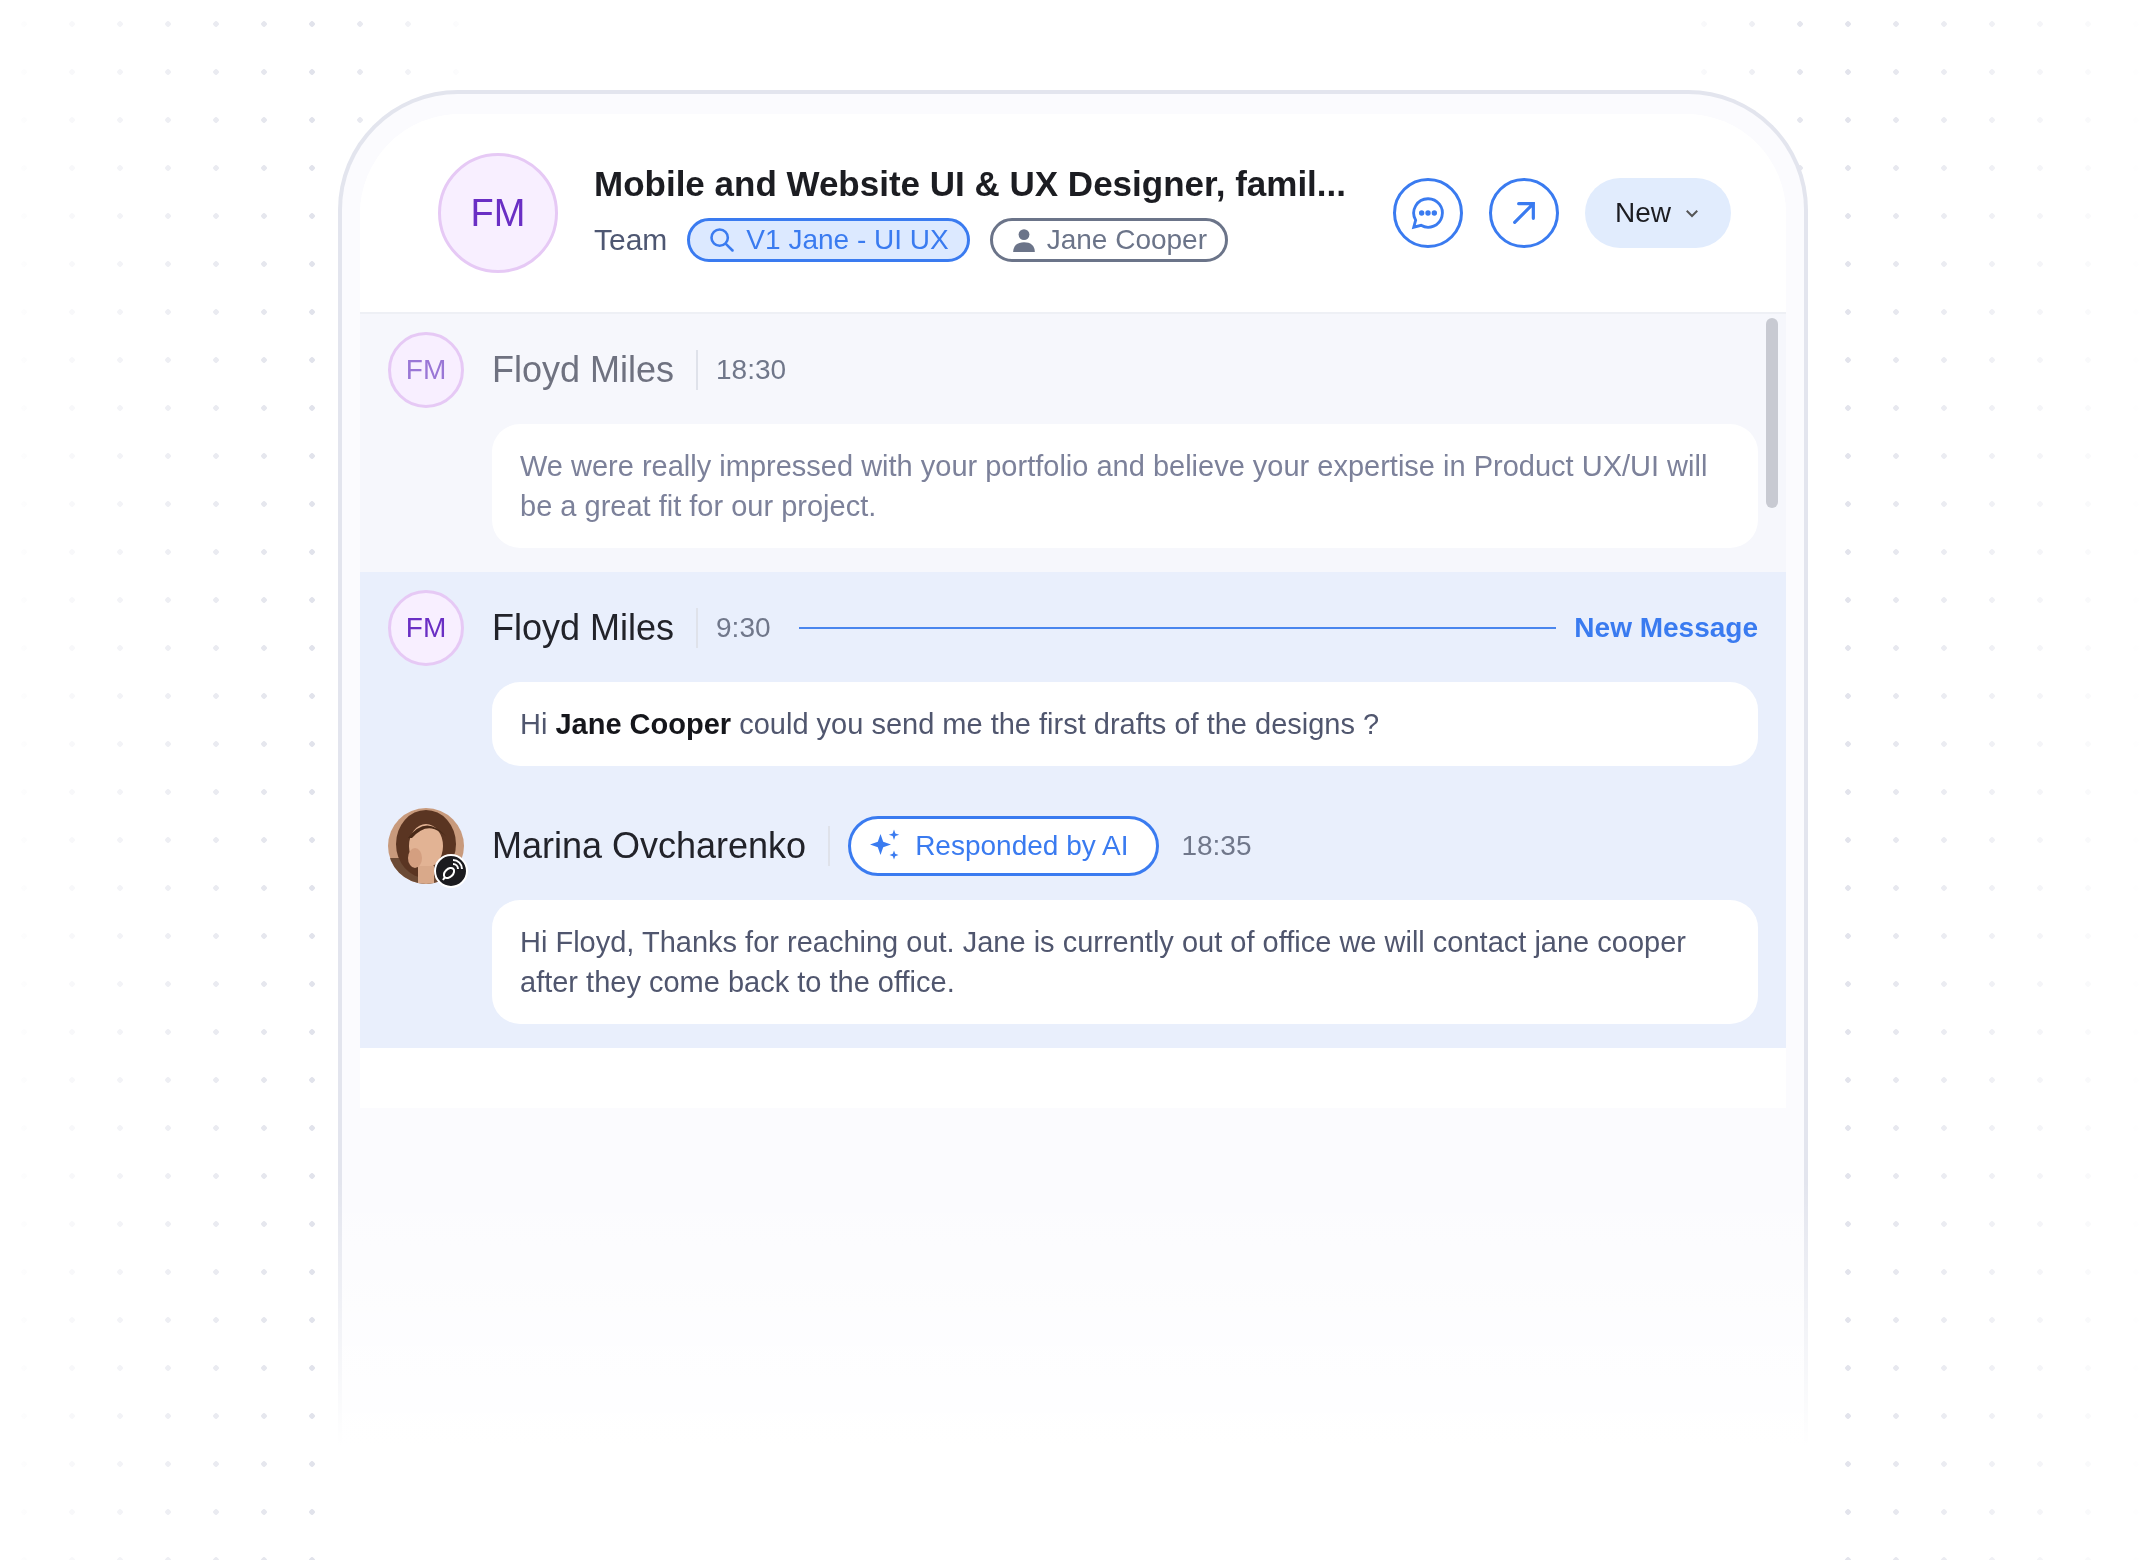  Describe the element at coordinates (1666, 628) in the screenshot. I see `new-message-label: New Message` at that location.